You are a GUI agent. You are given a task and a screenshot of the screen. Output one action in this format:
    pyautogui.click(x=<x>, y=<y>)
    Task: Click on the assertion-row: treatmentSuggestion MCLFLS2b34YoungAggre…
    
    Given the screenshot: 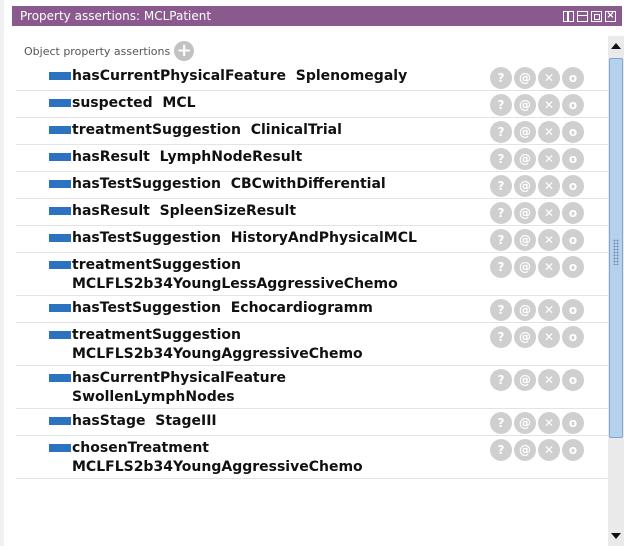 What is the action you would take?
    pyautogui.click(x=312, y=344)
    